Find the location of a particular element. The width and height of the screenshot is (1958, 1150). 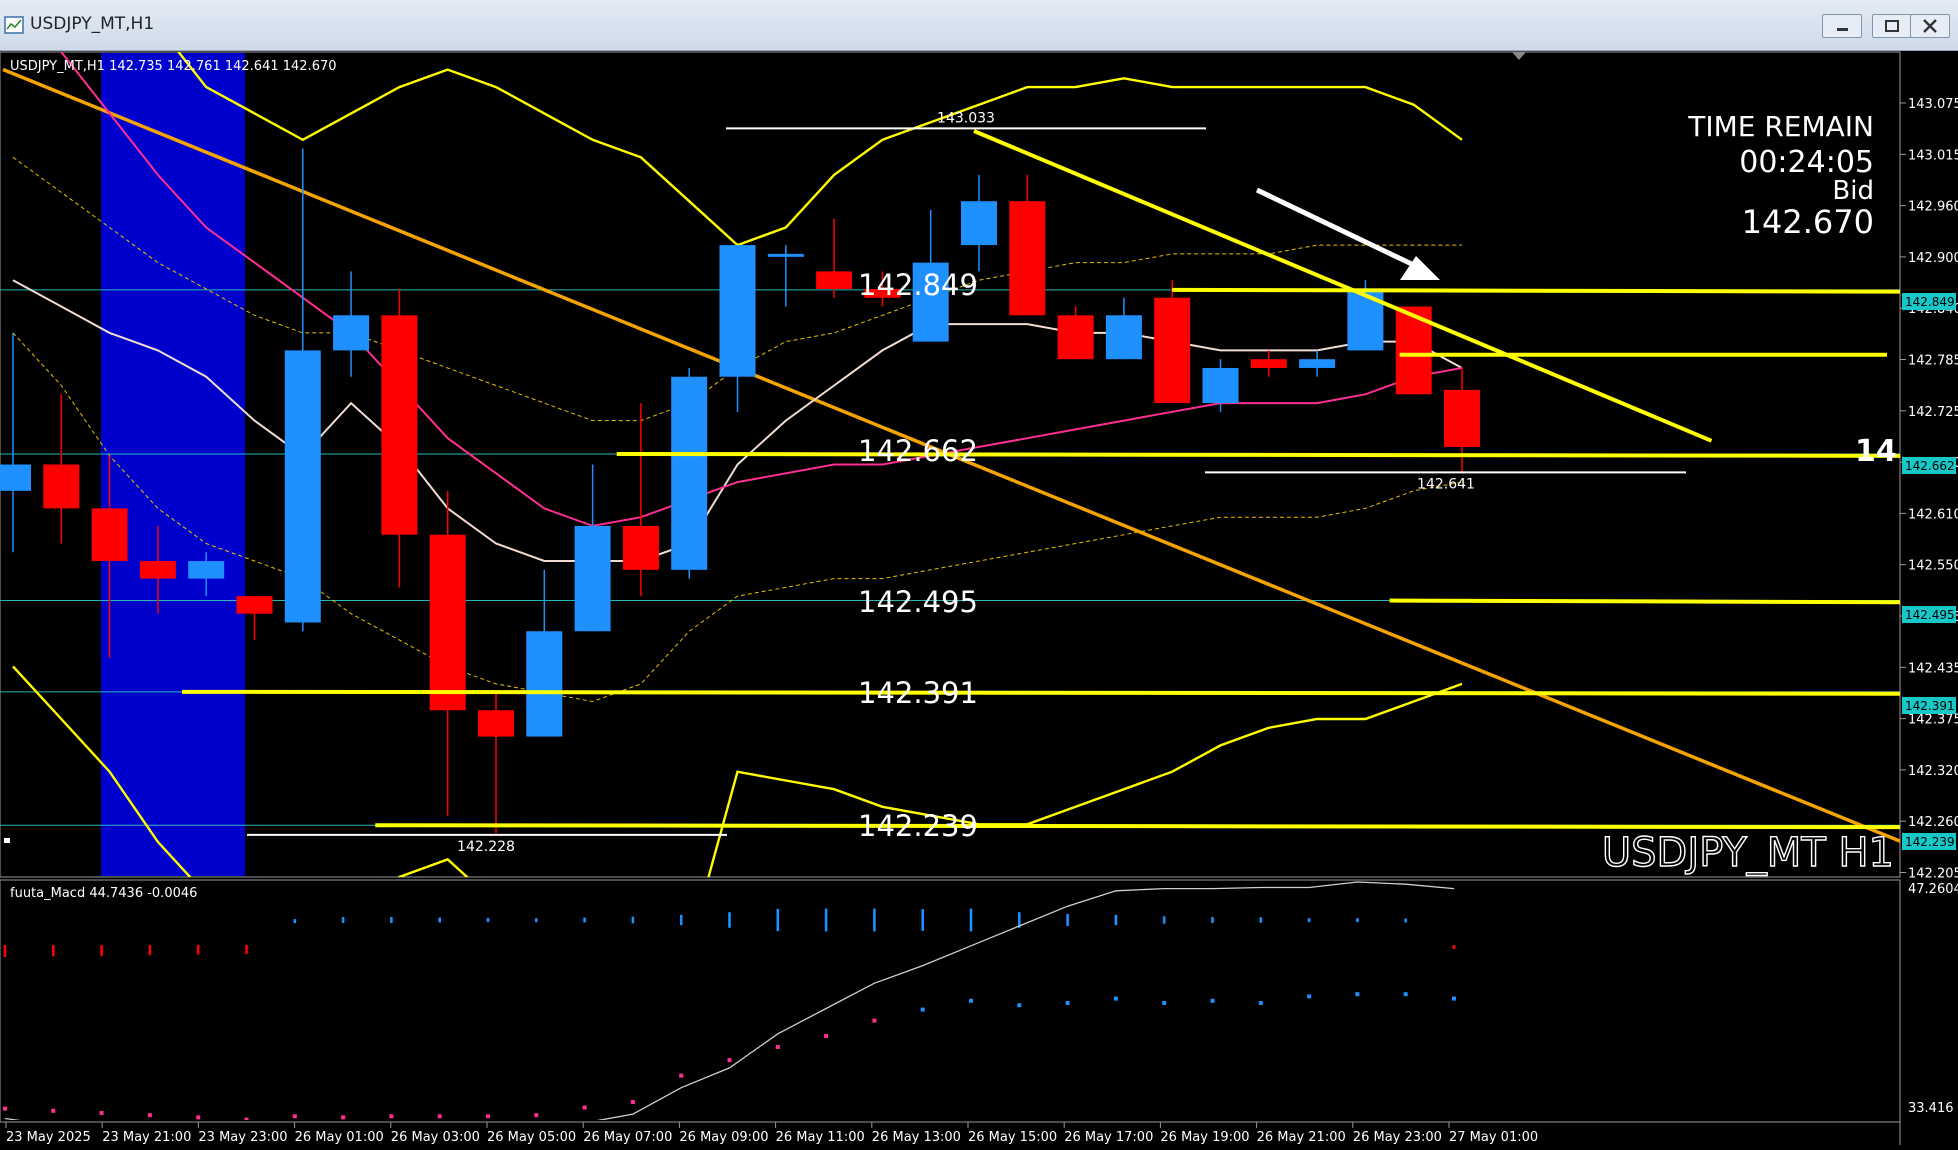

close-icon is located at coordinates (1930, 26).